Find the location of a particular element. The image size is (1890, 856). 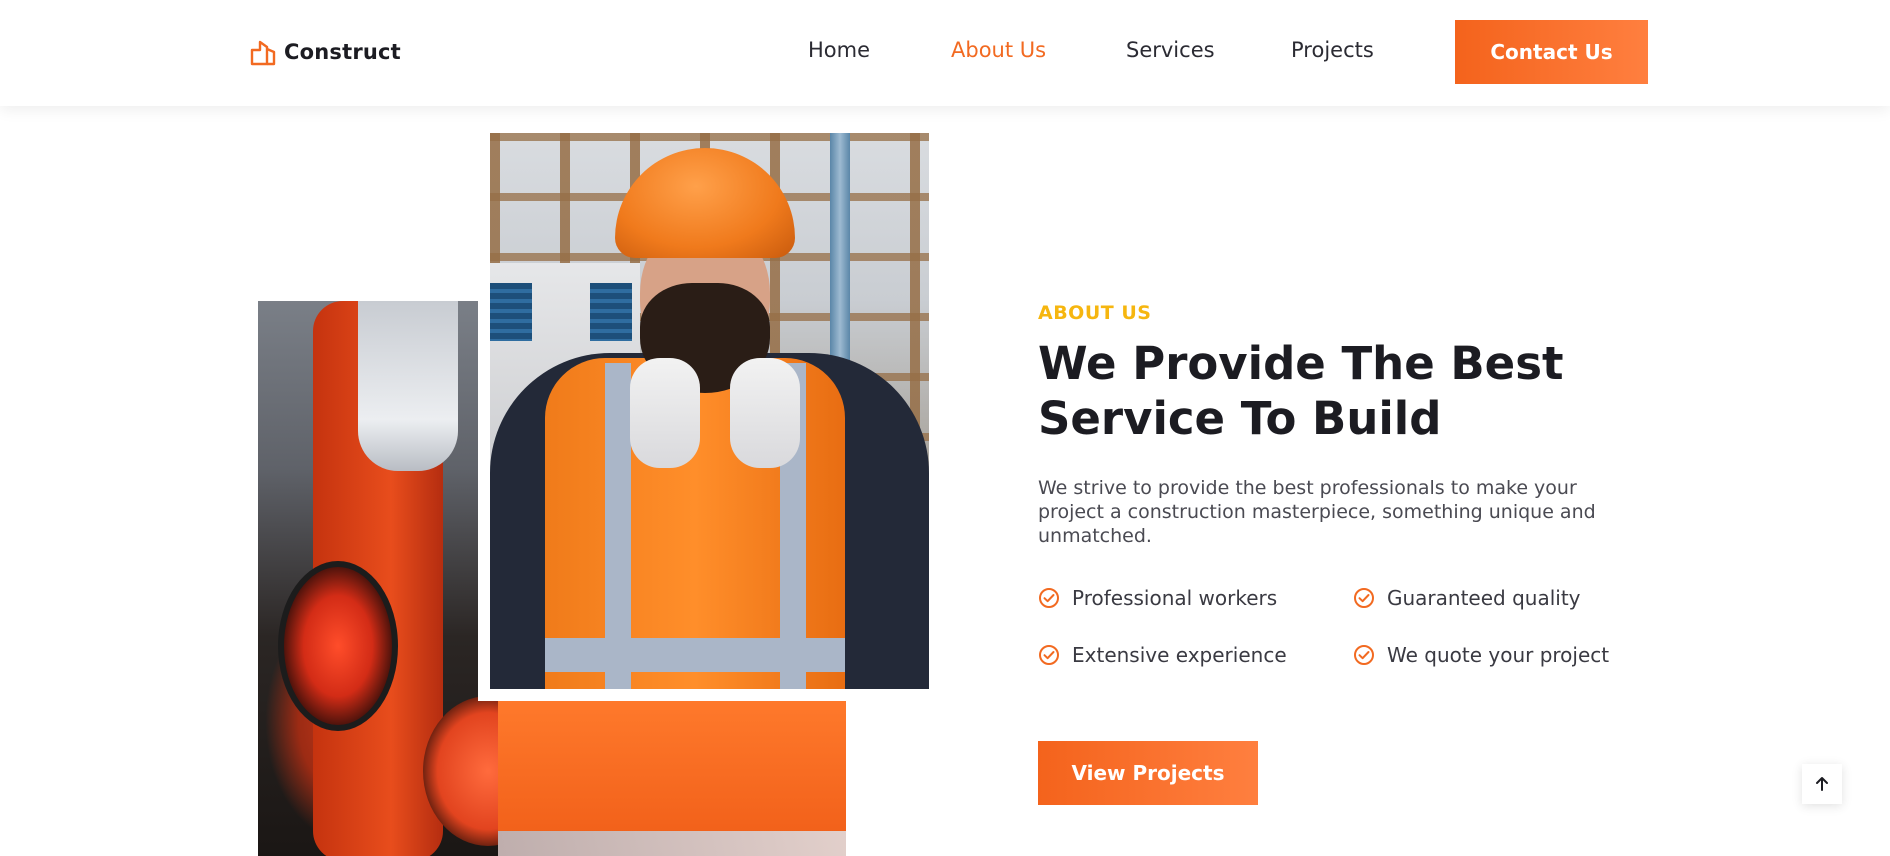

feature-item: Extensive experience is located at coordinates (1162, 655).